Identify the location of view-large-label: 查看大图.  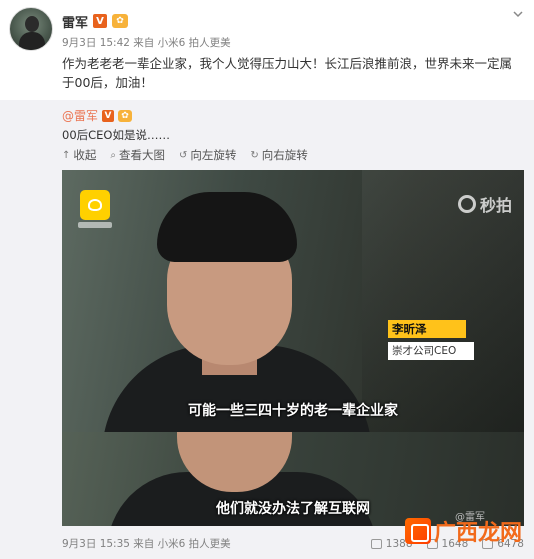
(142, 155).